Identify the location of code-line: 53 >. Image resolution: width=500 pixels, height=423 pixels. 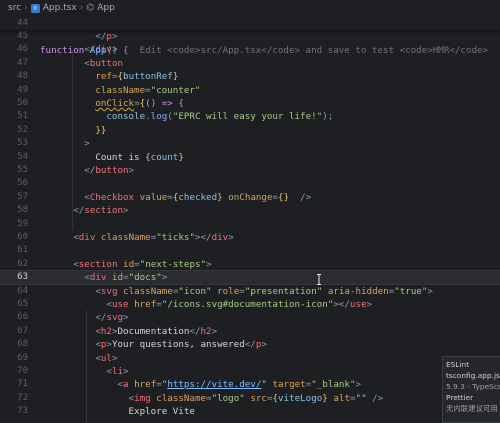
(250, 143).